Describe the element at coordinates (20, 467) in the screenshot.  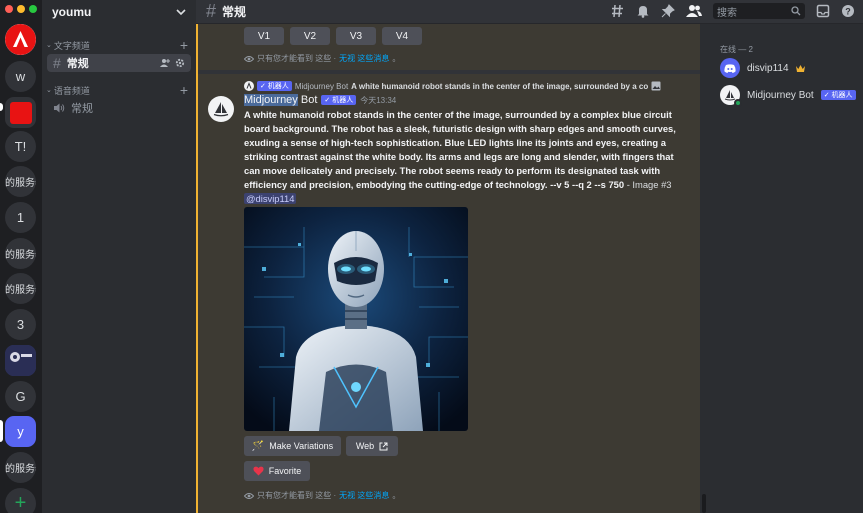
I see `server-fuwuqi-4: 的服务器` at that location.